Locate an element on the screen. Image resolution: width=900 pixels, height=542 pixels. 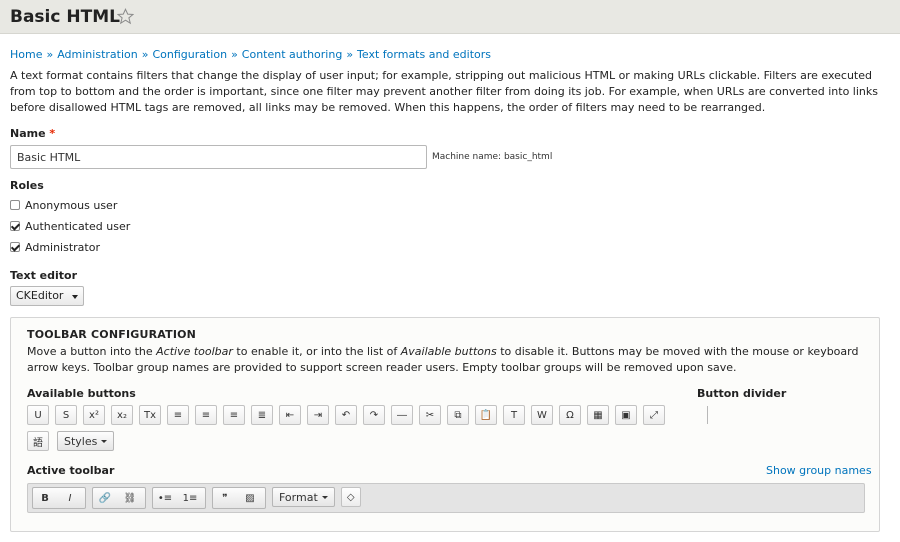
page-header: Basic HTML is located at coordinates (450, 17).